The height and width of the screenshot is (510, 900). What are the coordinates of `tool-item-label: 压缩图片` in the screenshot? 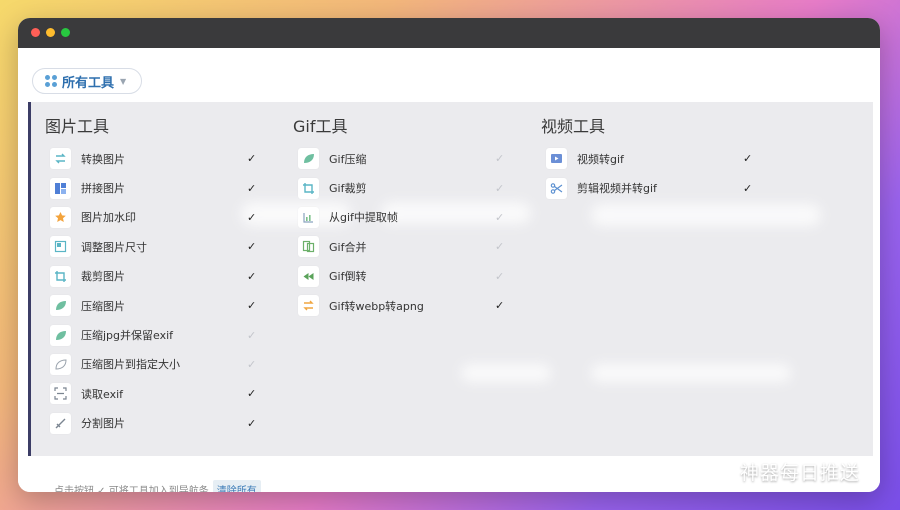 It's located at (103, 306).